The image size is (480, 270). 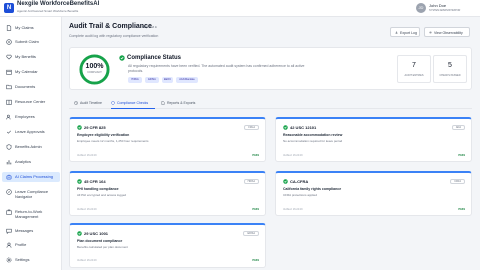 What do you see at coordinates (181, 104) in the screenshot?
I see `tab-reports-exports: Reports & Exports` at bounding box center [181, 104].